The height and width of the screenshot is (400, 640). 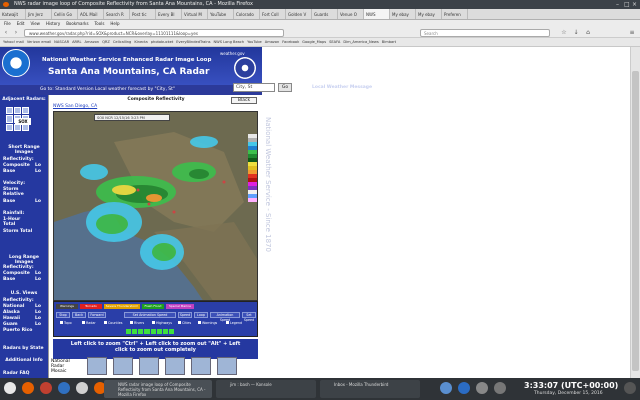 I want to click on stop-button: Stop, so click(x=63, y=315).